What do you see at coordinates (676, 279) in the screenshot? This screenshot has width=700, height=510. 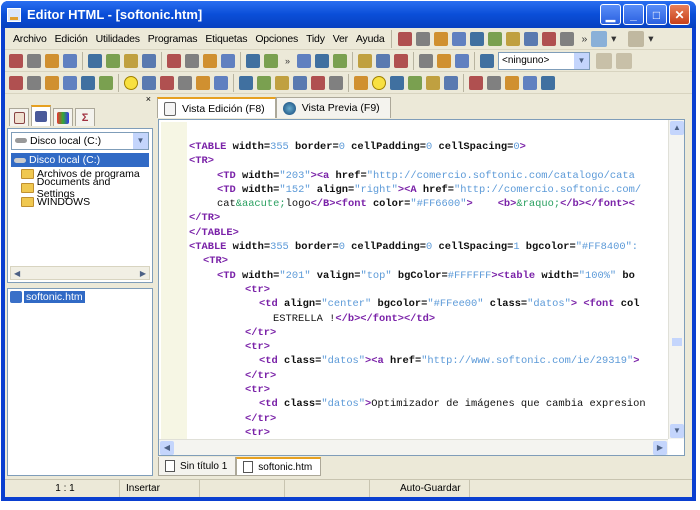 I see `vertical-scrollbar: ▲ ▼` at bounding box center [676, 279].